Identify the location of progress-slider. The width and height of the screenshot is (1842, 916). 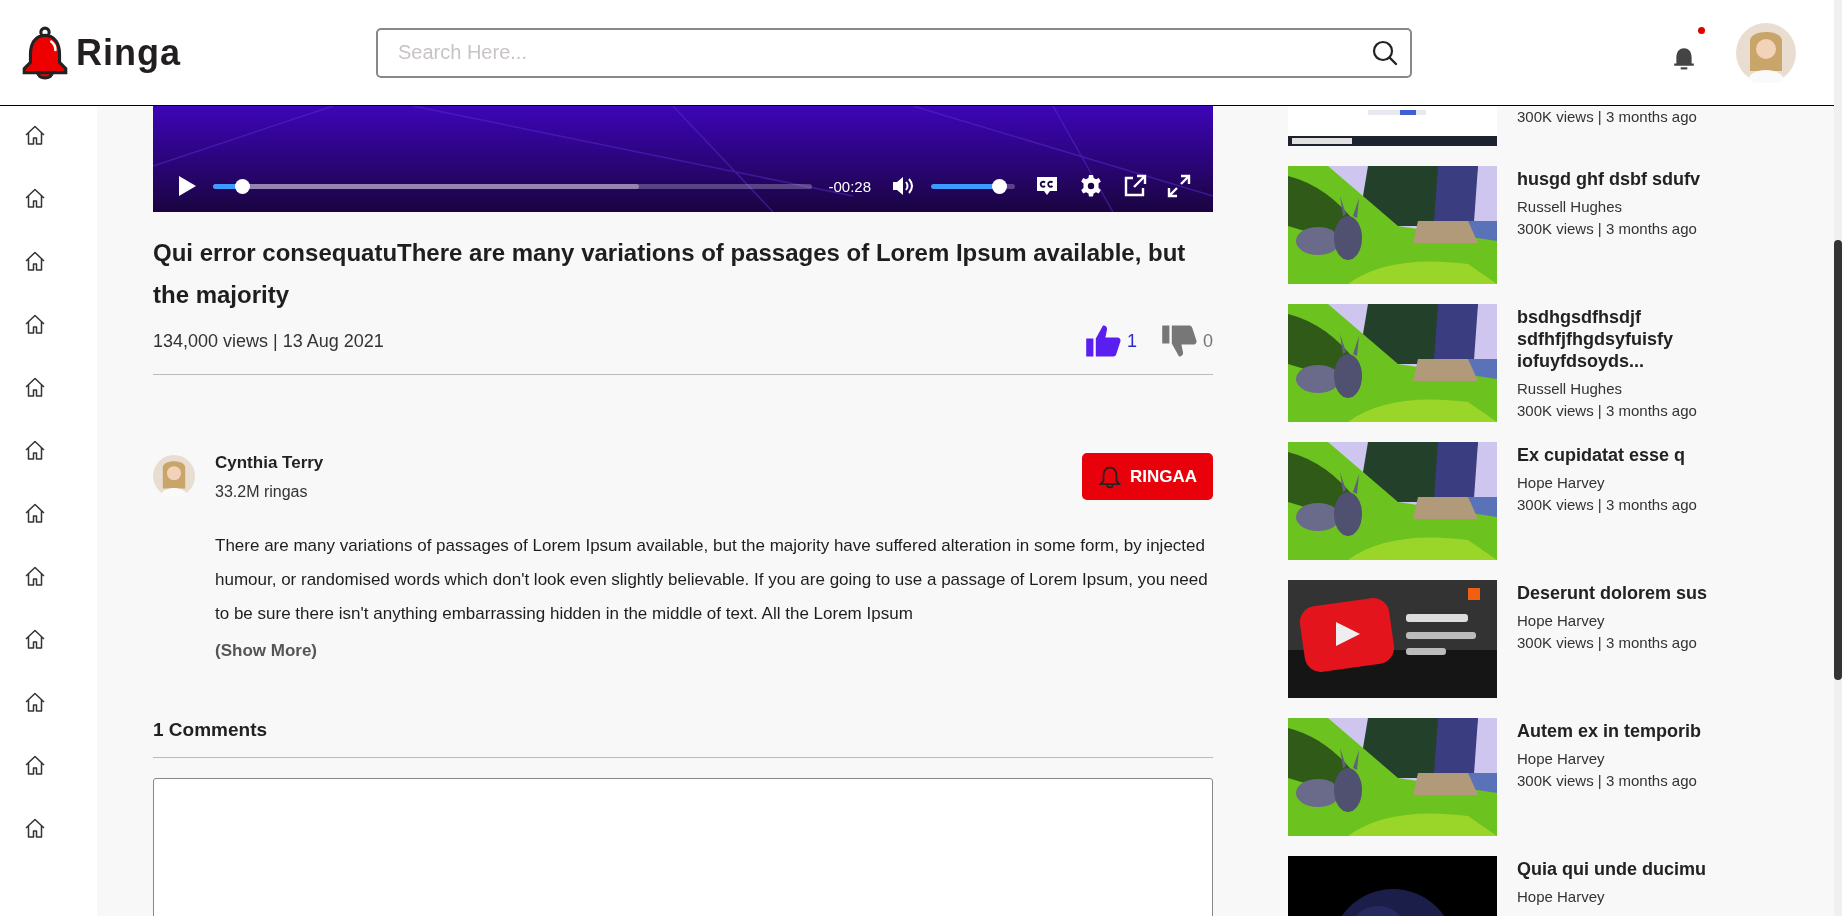
(513, 186).